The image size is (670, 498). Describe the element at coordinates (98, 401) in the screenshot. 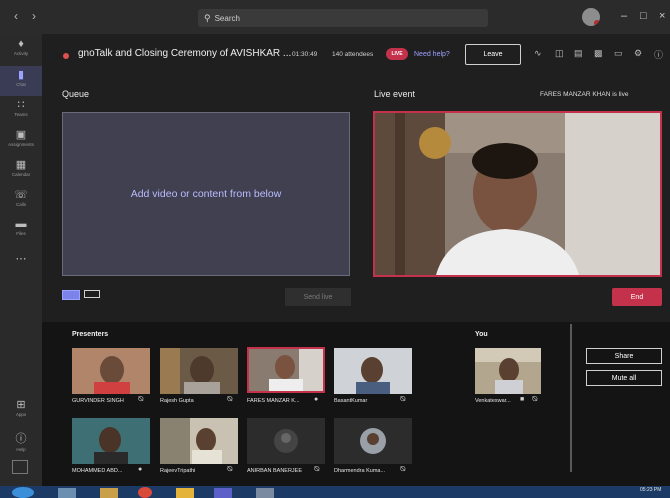

I see `presenter-name: GURVINDER SINGH` at that location.